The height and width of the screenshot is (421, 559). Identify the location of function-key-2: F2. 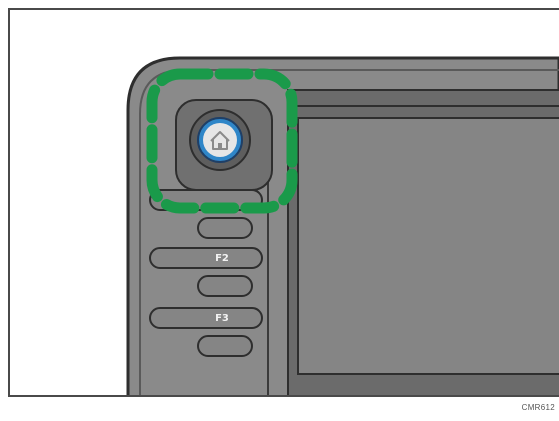
(206, 258).